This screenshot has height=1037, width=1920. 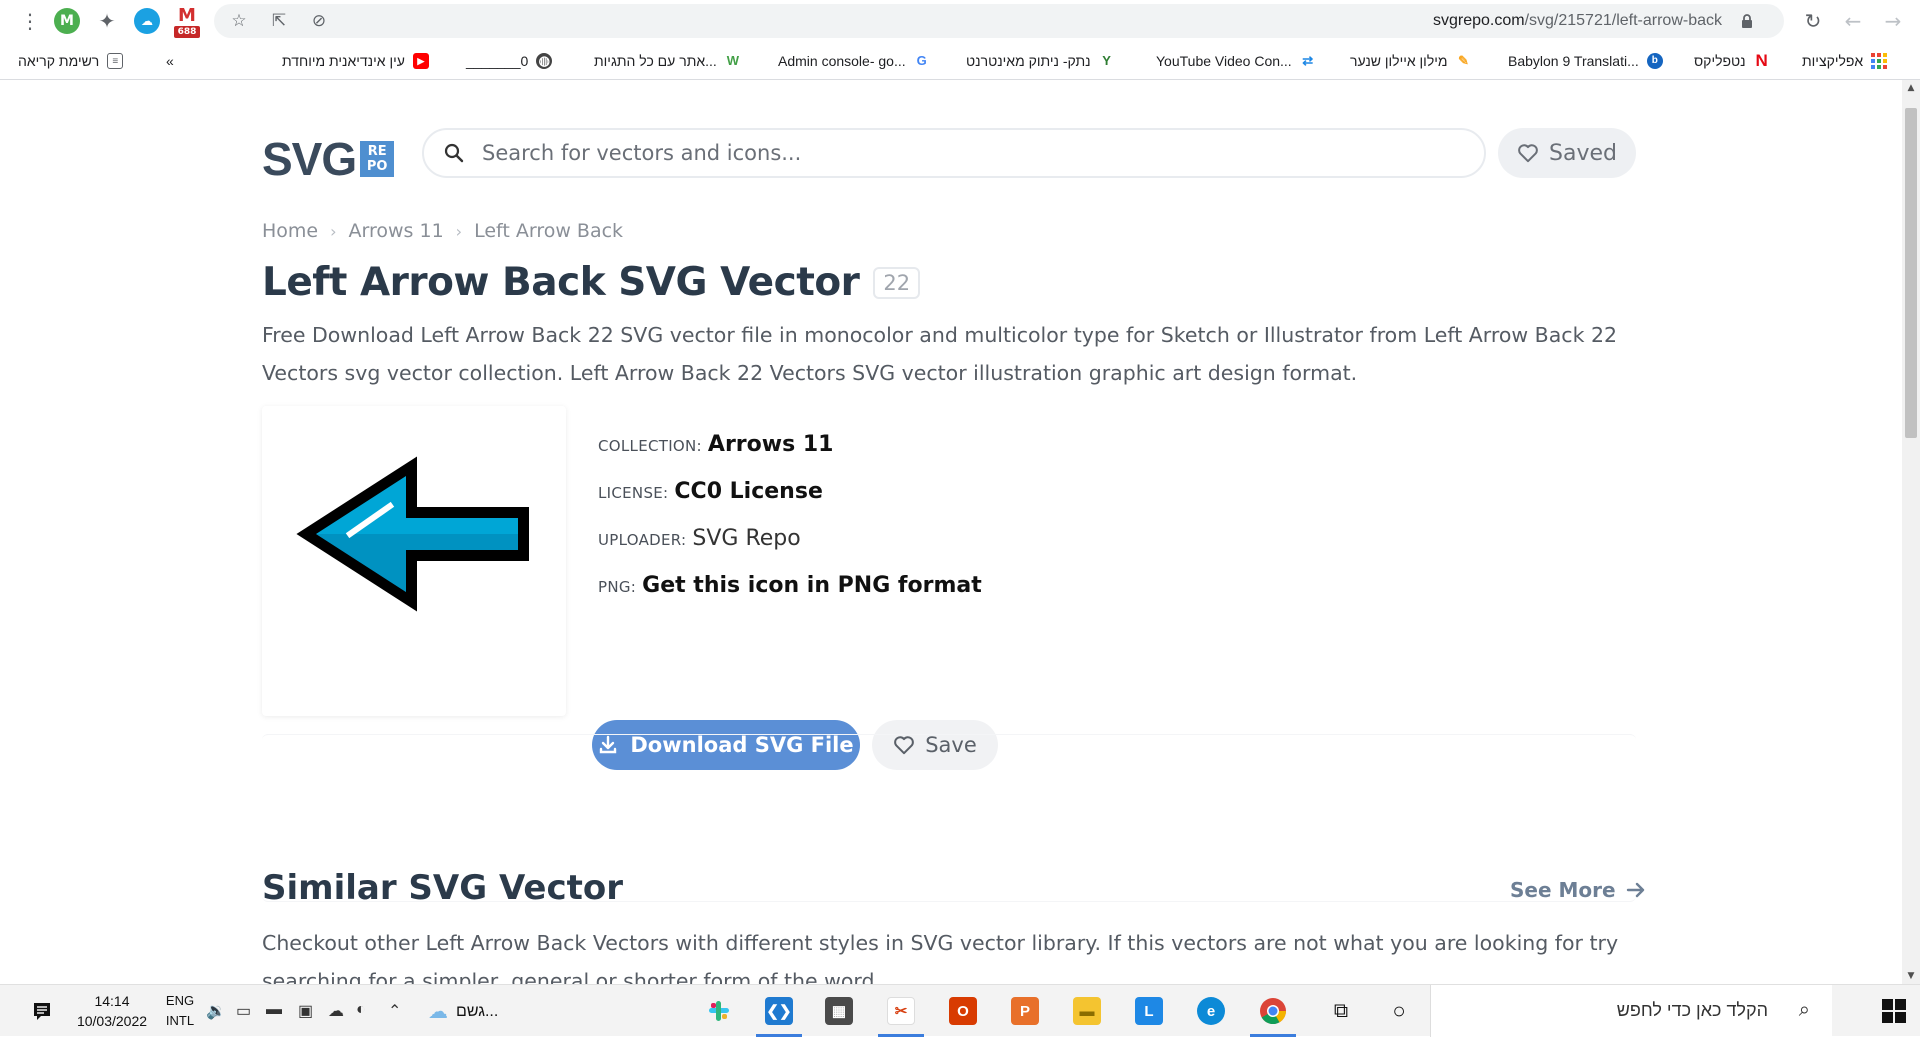 What do you see at coordinates (509, 61) in the screenshot?
I see `bookmark-item: _______0 ◍` at bounding box center [509, 61].